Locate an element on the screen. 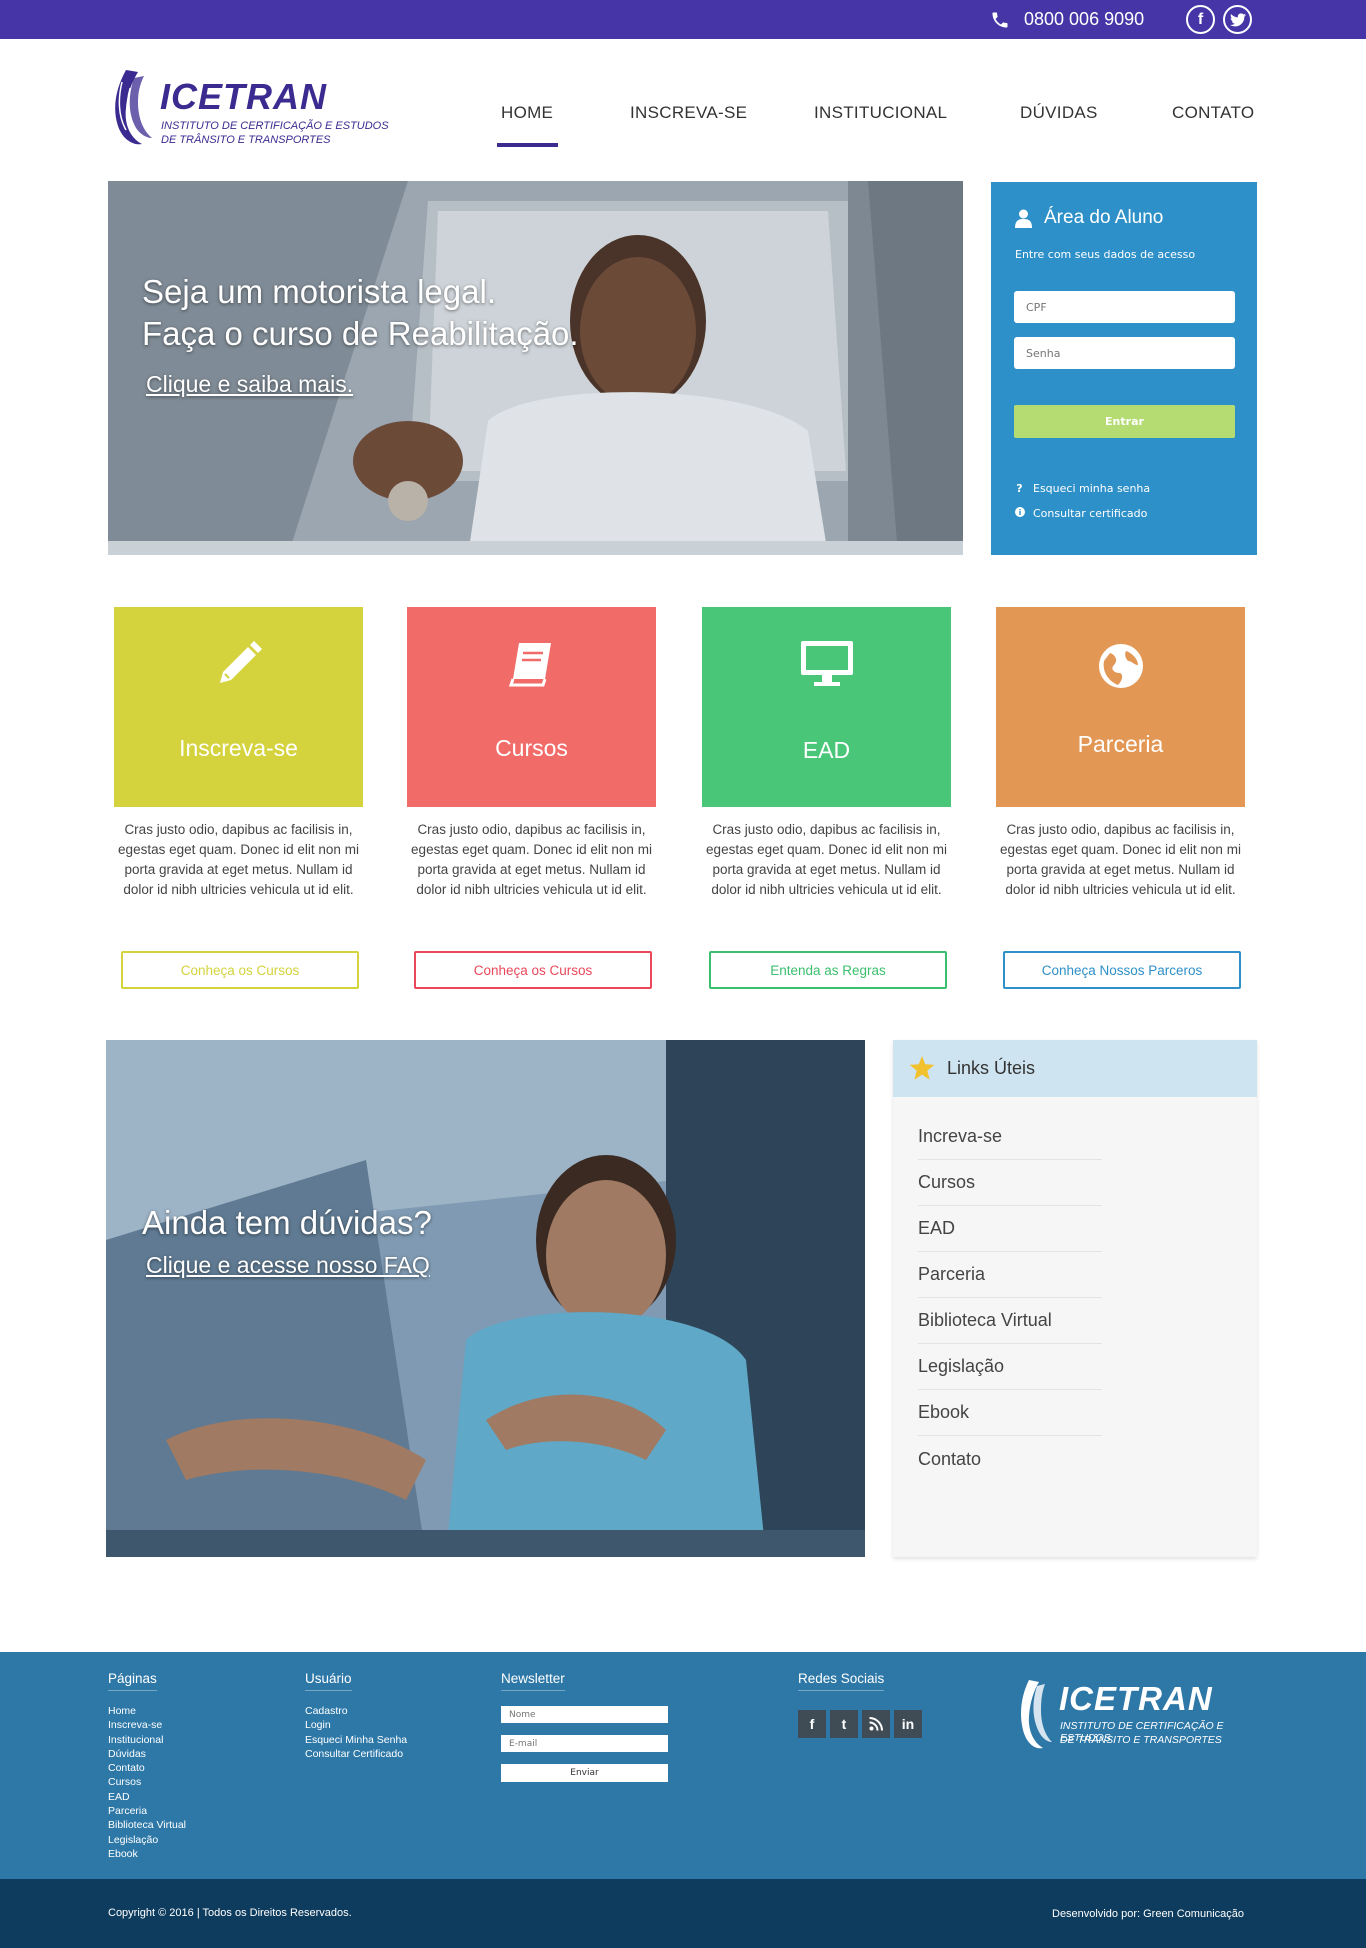 This screenshot has height=1948, width=1366. footer-link: Contato is located at coordinates (147, 1768).